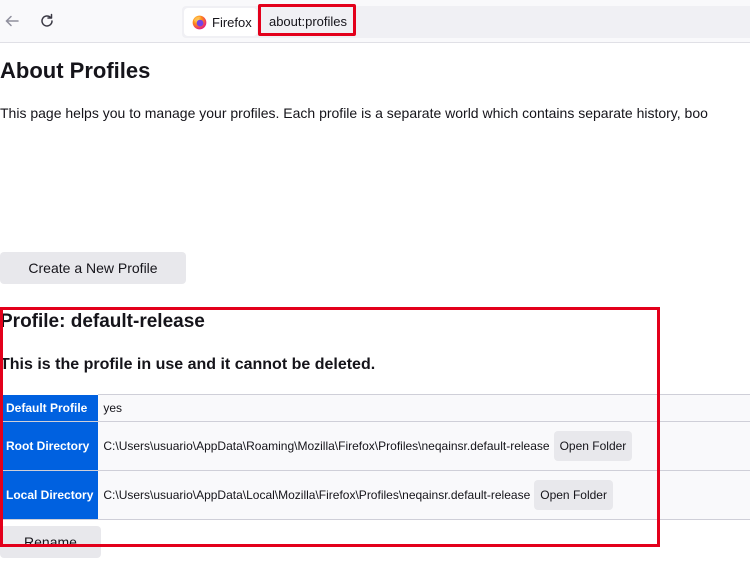 The height and width of the screenshot is (563, 750). I want to click on browser-toolbar: Firefox about:profiles, so click(375, 21).